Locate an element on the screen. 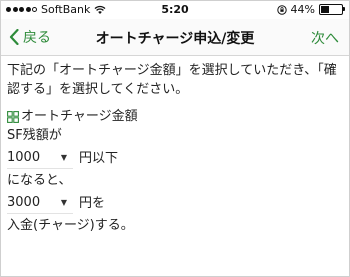  charge-amount-select: 3000 ▼ is located at coordinates (40, 203).